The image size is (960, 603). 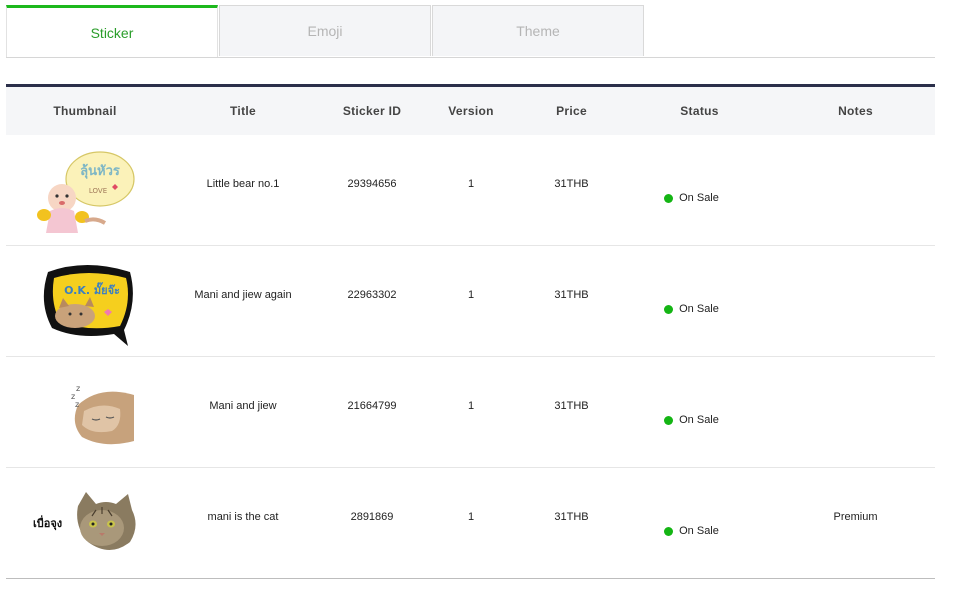 I want to click on tab-theme: Theme, so click(x=538, y=30).